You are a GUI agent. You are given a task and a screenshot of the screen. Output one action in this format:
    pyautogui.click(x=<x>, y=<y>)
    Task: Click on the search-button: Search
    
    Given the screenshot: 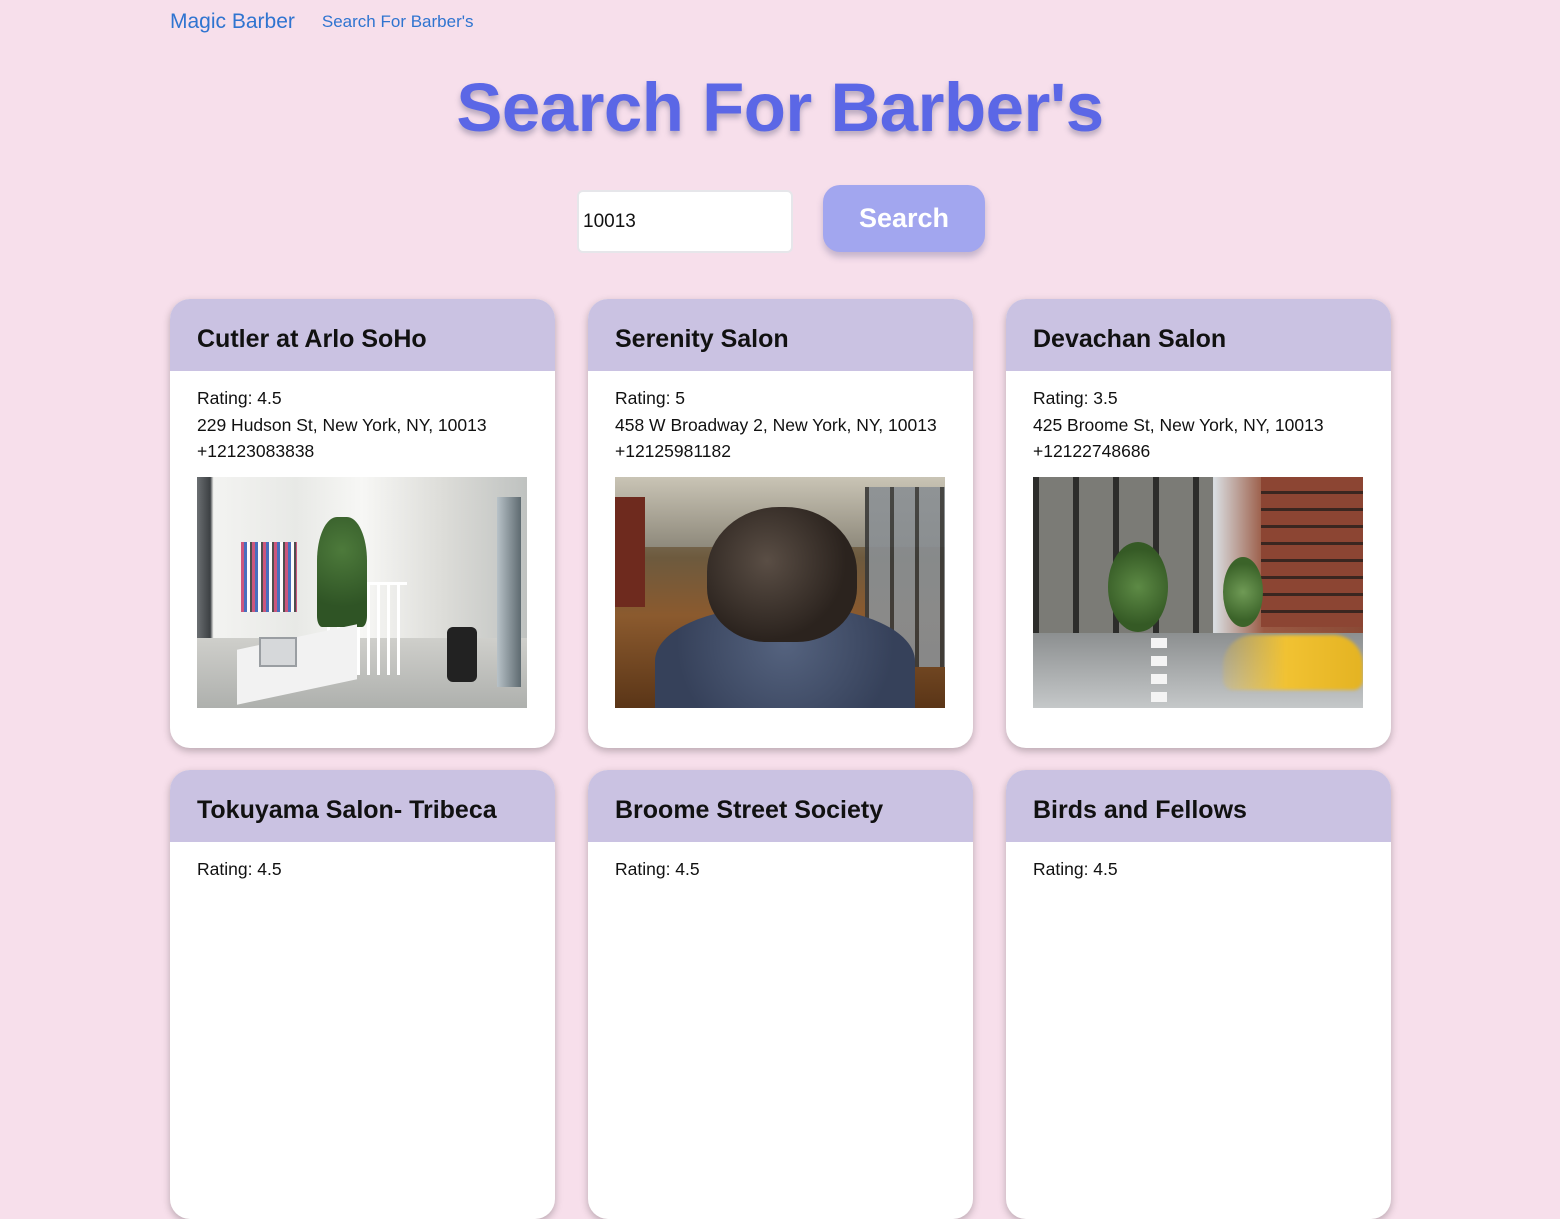 What is the action you would take?
    pyautogui.click(x=904, y=218)
    